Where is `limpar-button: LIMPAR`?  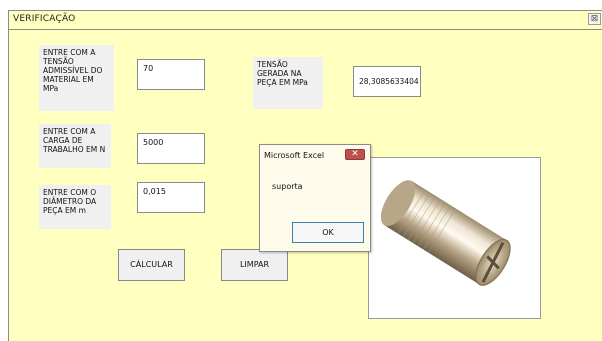 limpar-button: LIMPAR is located at coordinates (254, 265).